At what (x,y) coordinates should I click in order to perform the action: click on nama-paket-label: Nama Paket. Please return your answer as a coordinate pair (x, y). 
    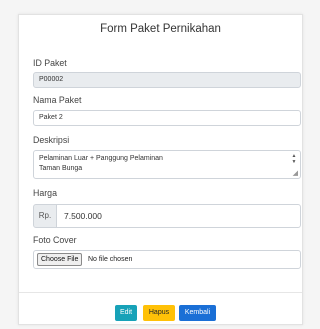
    Looking at the image, I should click on (57, 100).